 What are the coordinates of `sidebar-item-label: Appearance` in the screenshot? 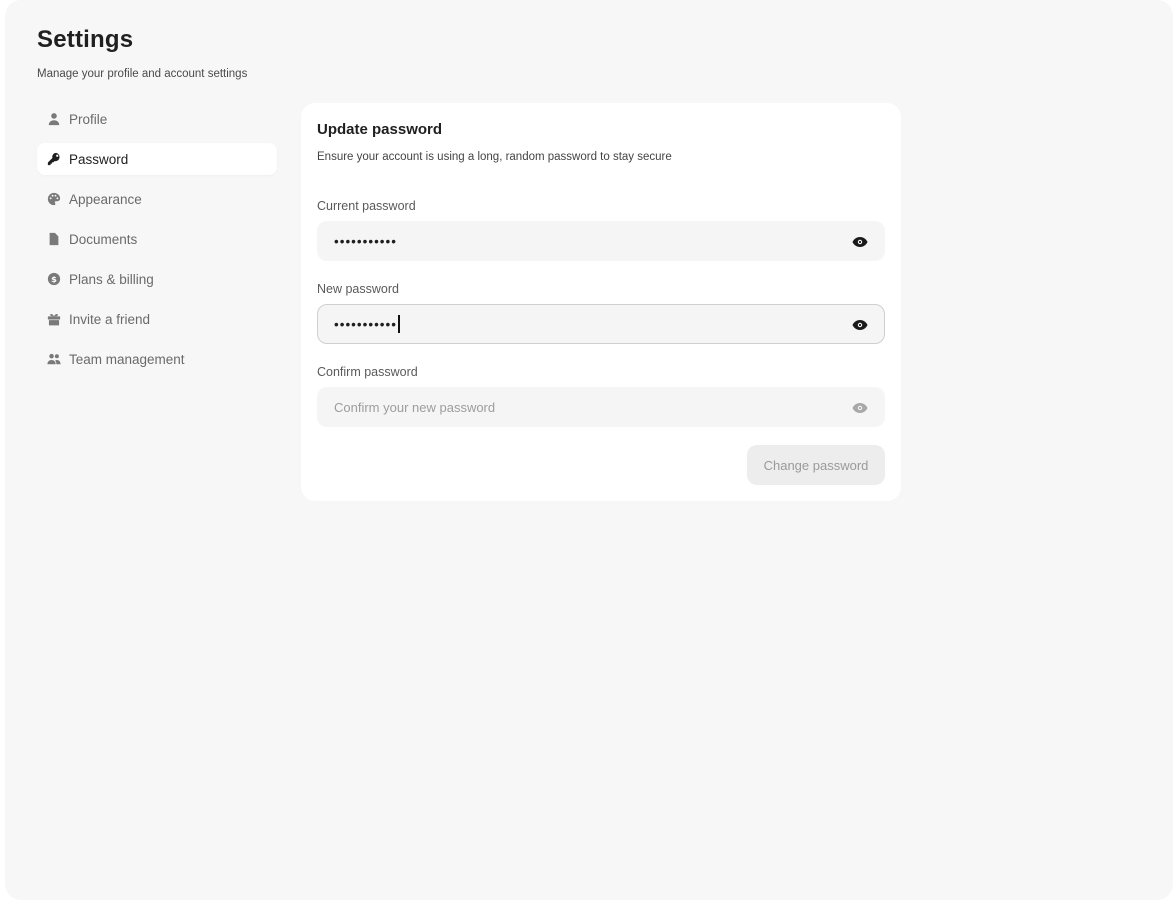 It's located at (105, 199).